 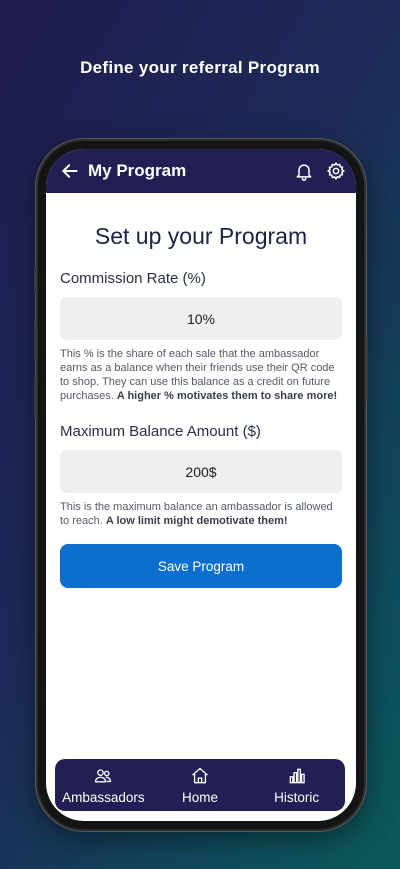 I want to click on commission-rate-input: 10%, so click(x=201, y=318).